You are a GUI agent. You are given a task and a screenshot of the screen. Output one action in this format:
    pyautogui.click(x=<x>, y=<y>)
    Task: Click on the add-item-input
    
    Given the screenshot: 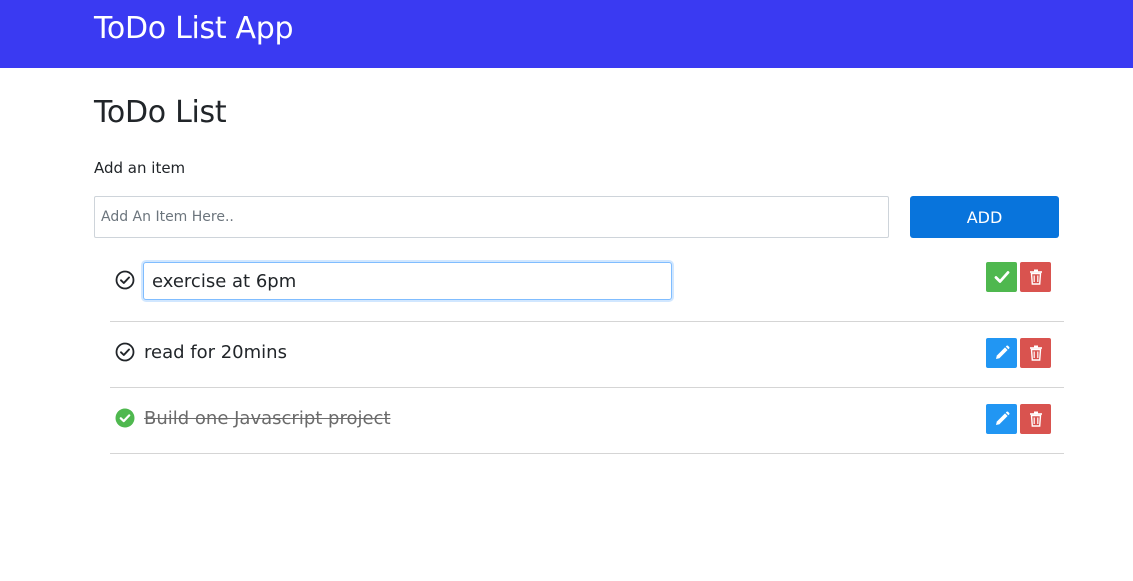 What is the action you would take?
    pyautogui.click(x=491, y=217)
    